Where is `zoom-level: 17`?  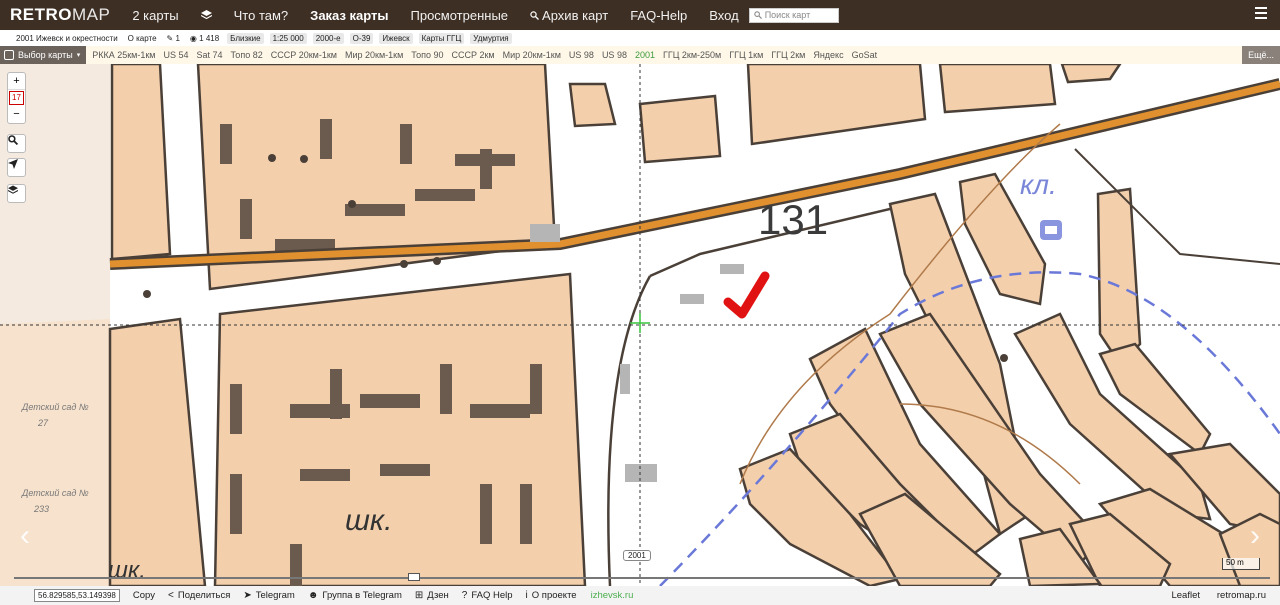
zoom-level: 17 is located at coordinates (16, 98).